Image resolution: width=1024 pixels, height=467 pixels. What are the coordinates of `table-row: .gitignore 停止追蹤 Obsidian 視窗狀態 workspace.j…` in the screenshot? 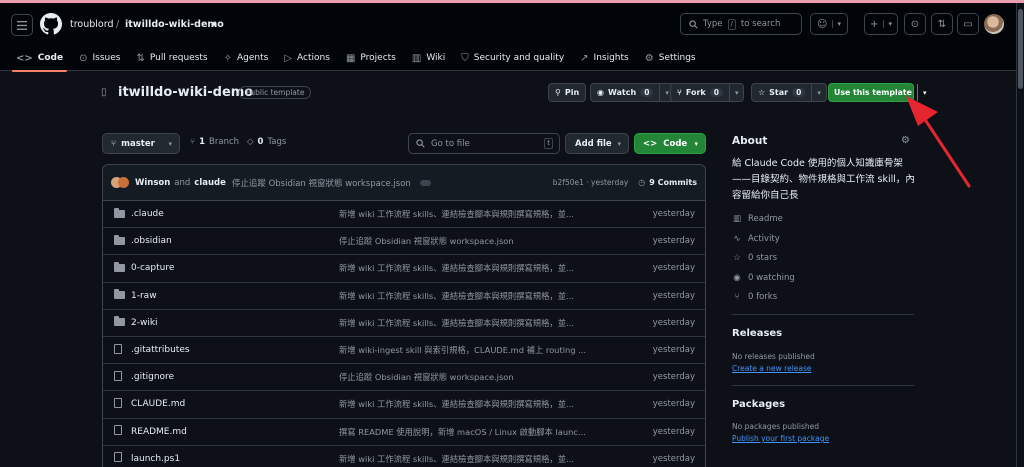 It's located at (404, 378).